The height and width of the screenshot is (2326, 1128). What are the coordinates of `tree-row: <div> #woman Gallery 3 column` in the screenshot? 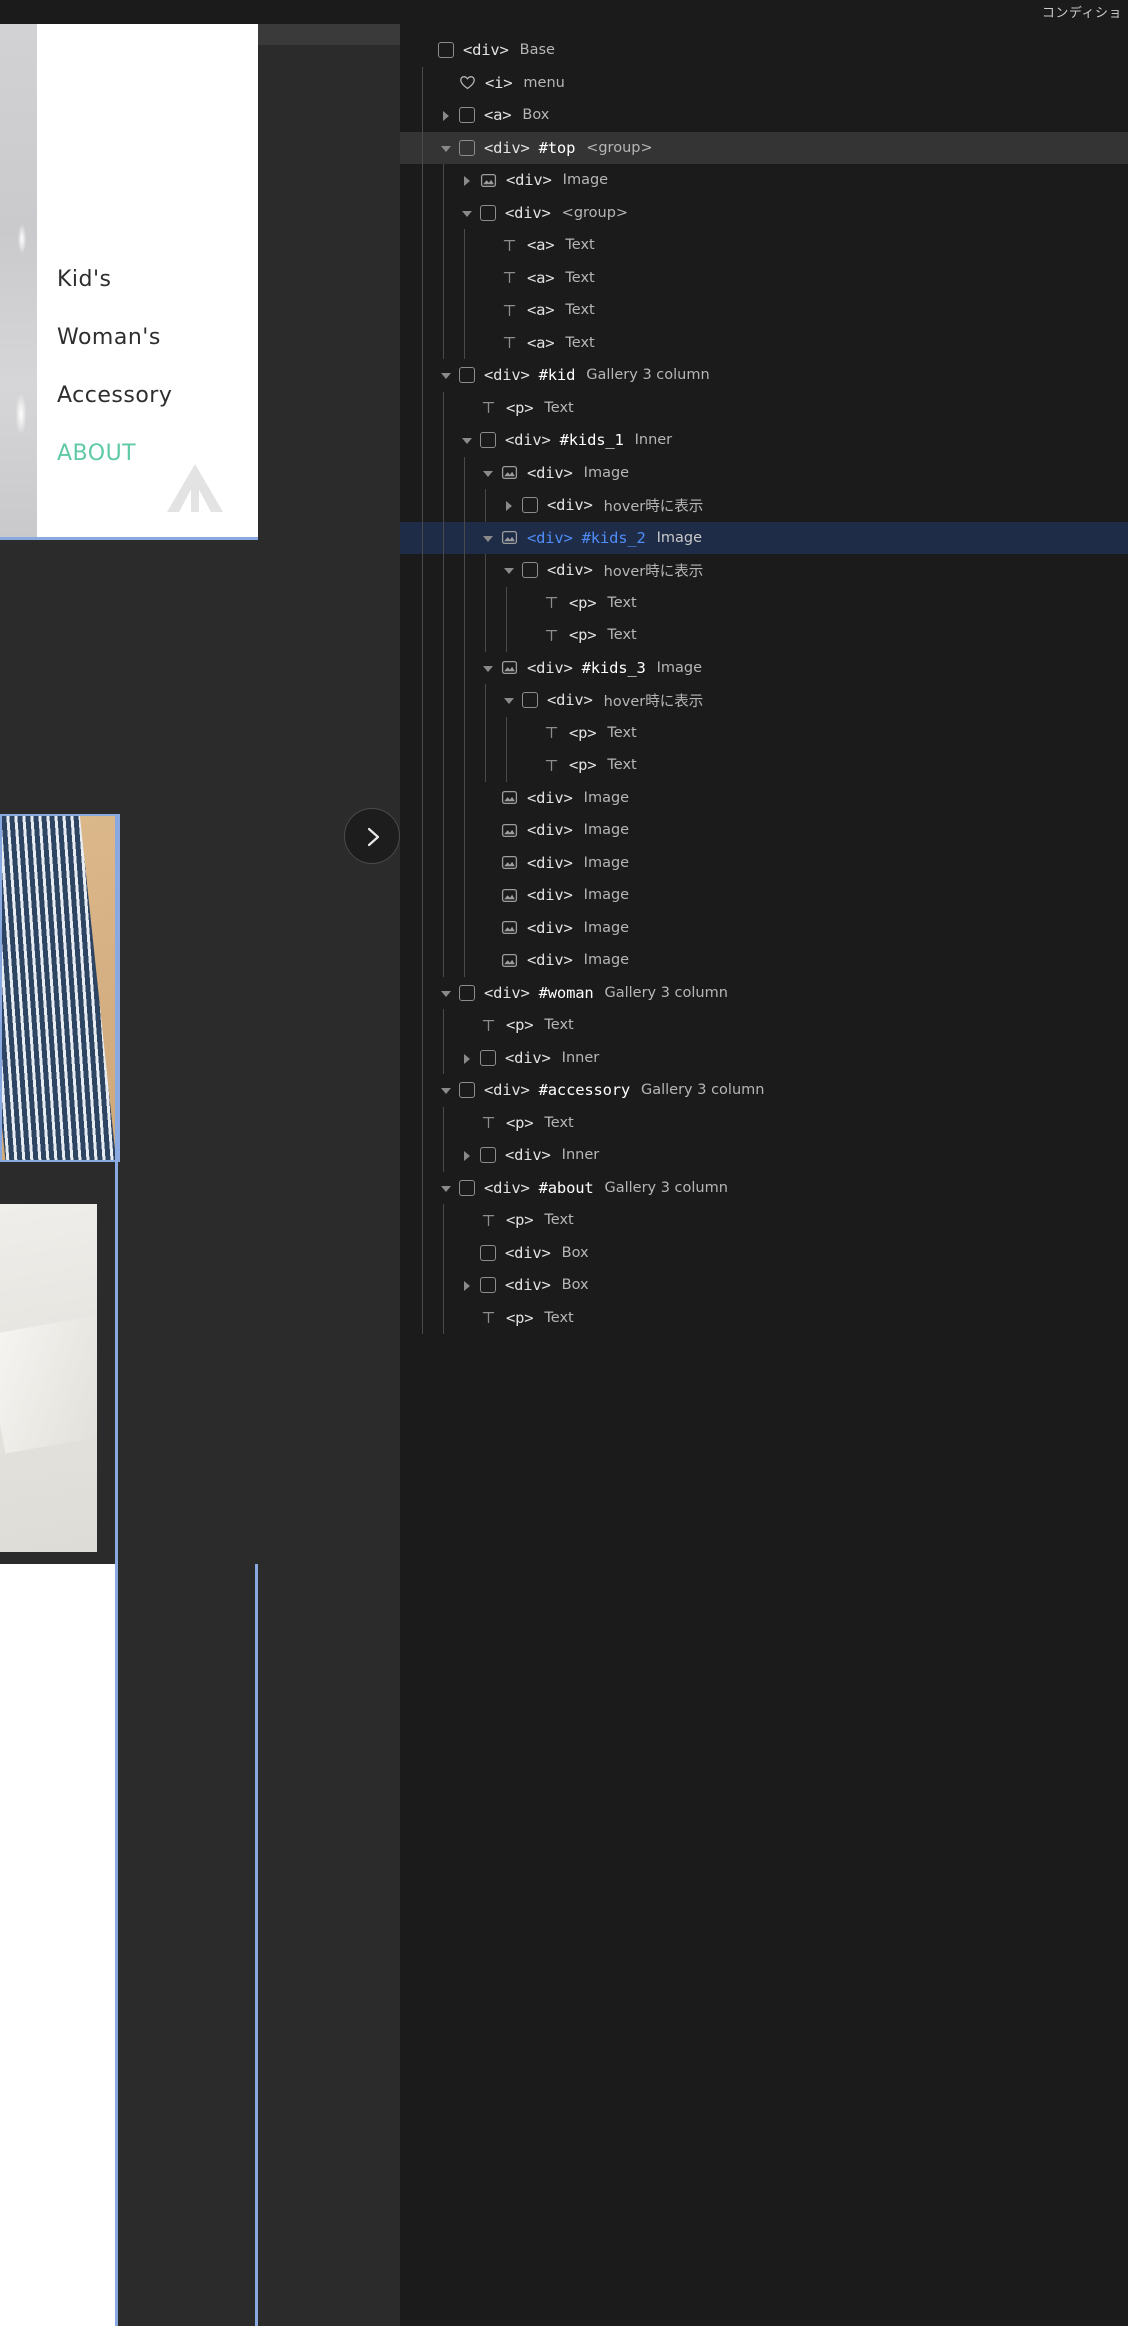 It's located at (764, 992).